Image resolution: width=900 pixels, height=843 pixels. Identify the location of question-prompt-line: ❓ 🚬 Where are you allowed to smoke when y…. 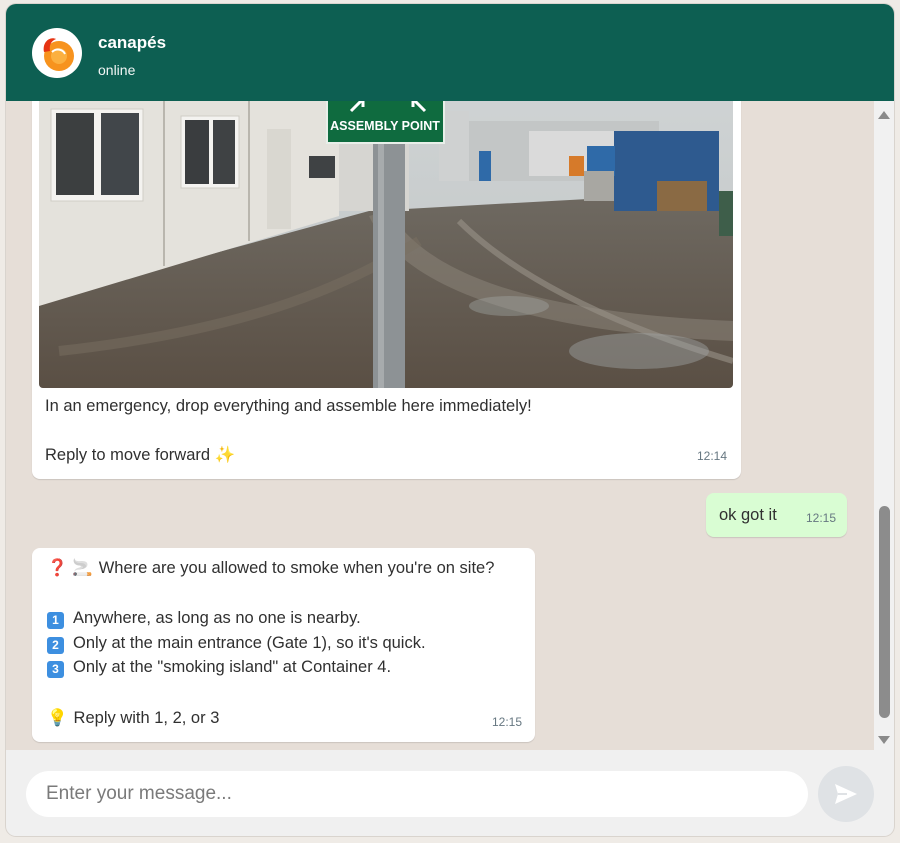
(270, 568).